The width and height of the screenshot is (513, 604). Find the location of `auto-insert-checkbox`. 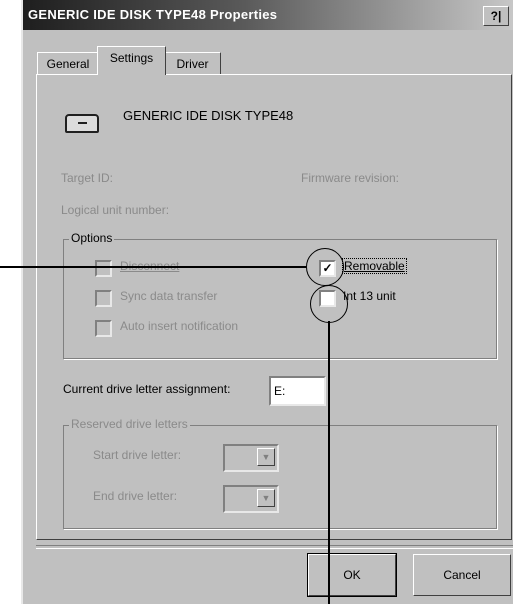

auto-insert-checkbox is located at coordinates (103, 328).